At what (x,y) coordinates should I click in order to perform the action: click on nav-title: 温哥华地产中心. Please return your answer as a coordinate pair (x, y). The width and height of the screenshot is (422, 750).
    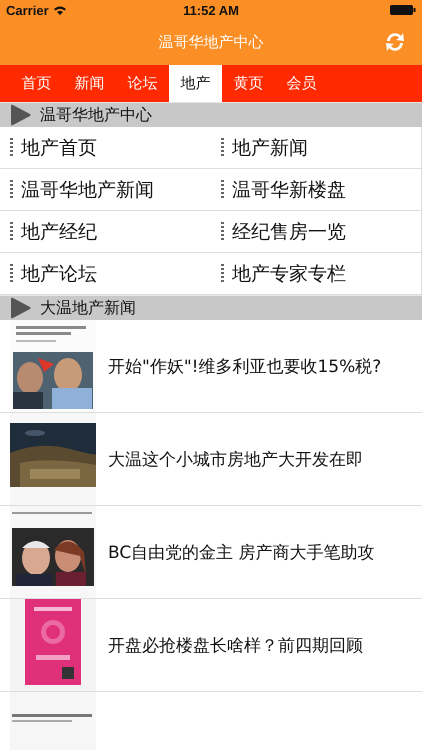
    Looking at the image, I should click on (211, 42).